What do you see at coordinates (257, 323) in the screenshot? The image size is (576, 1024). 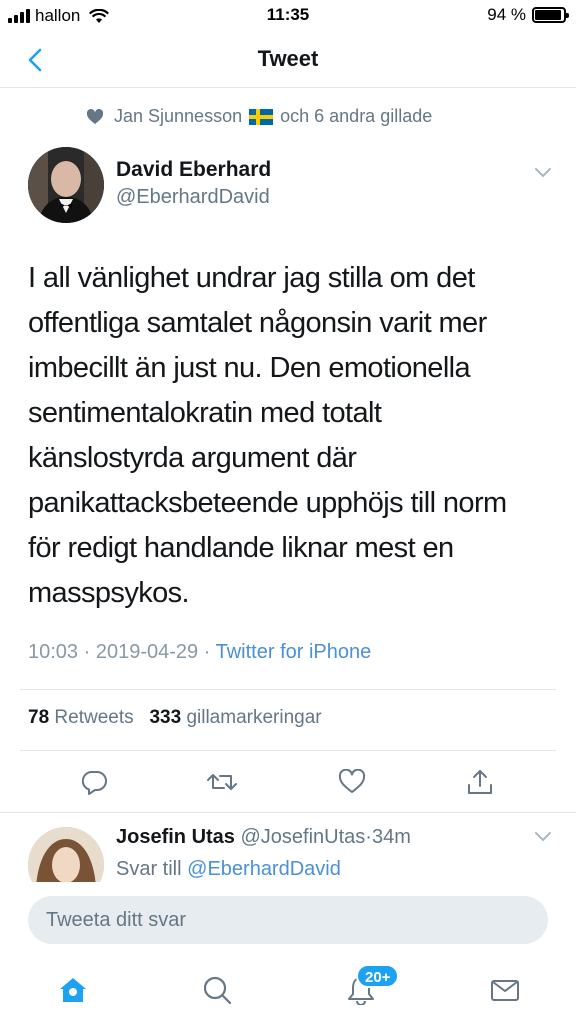 I see `tweet-text-line: offentliga samtalet någonsin varit mer` at bounding box center [257, 323].